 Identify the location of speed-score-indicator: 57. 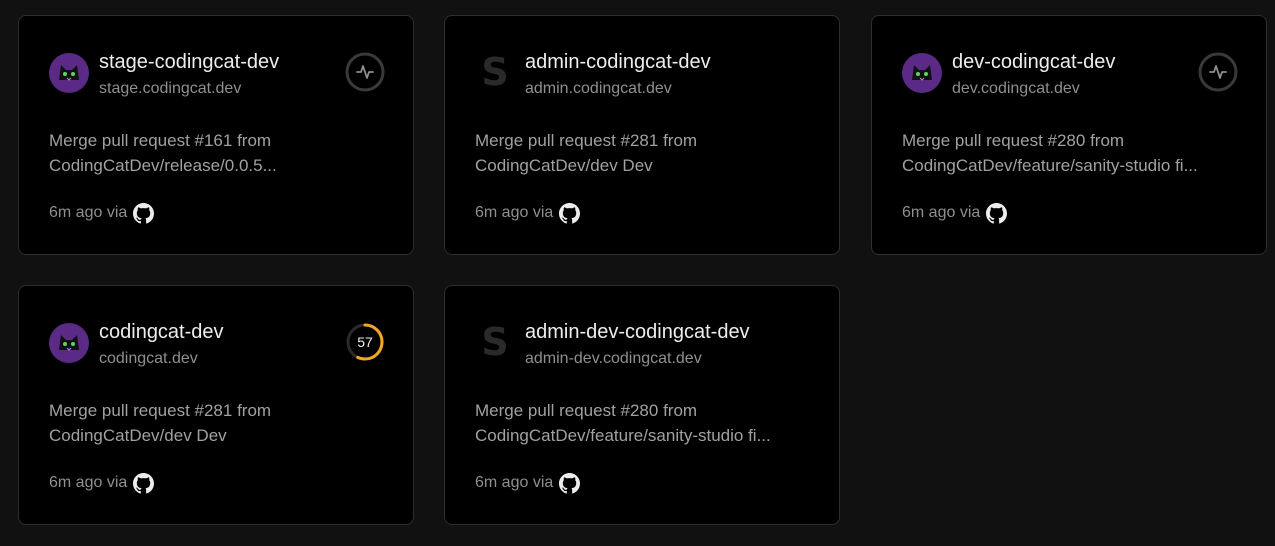
(365, 342).